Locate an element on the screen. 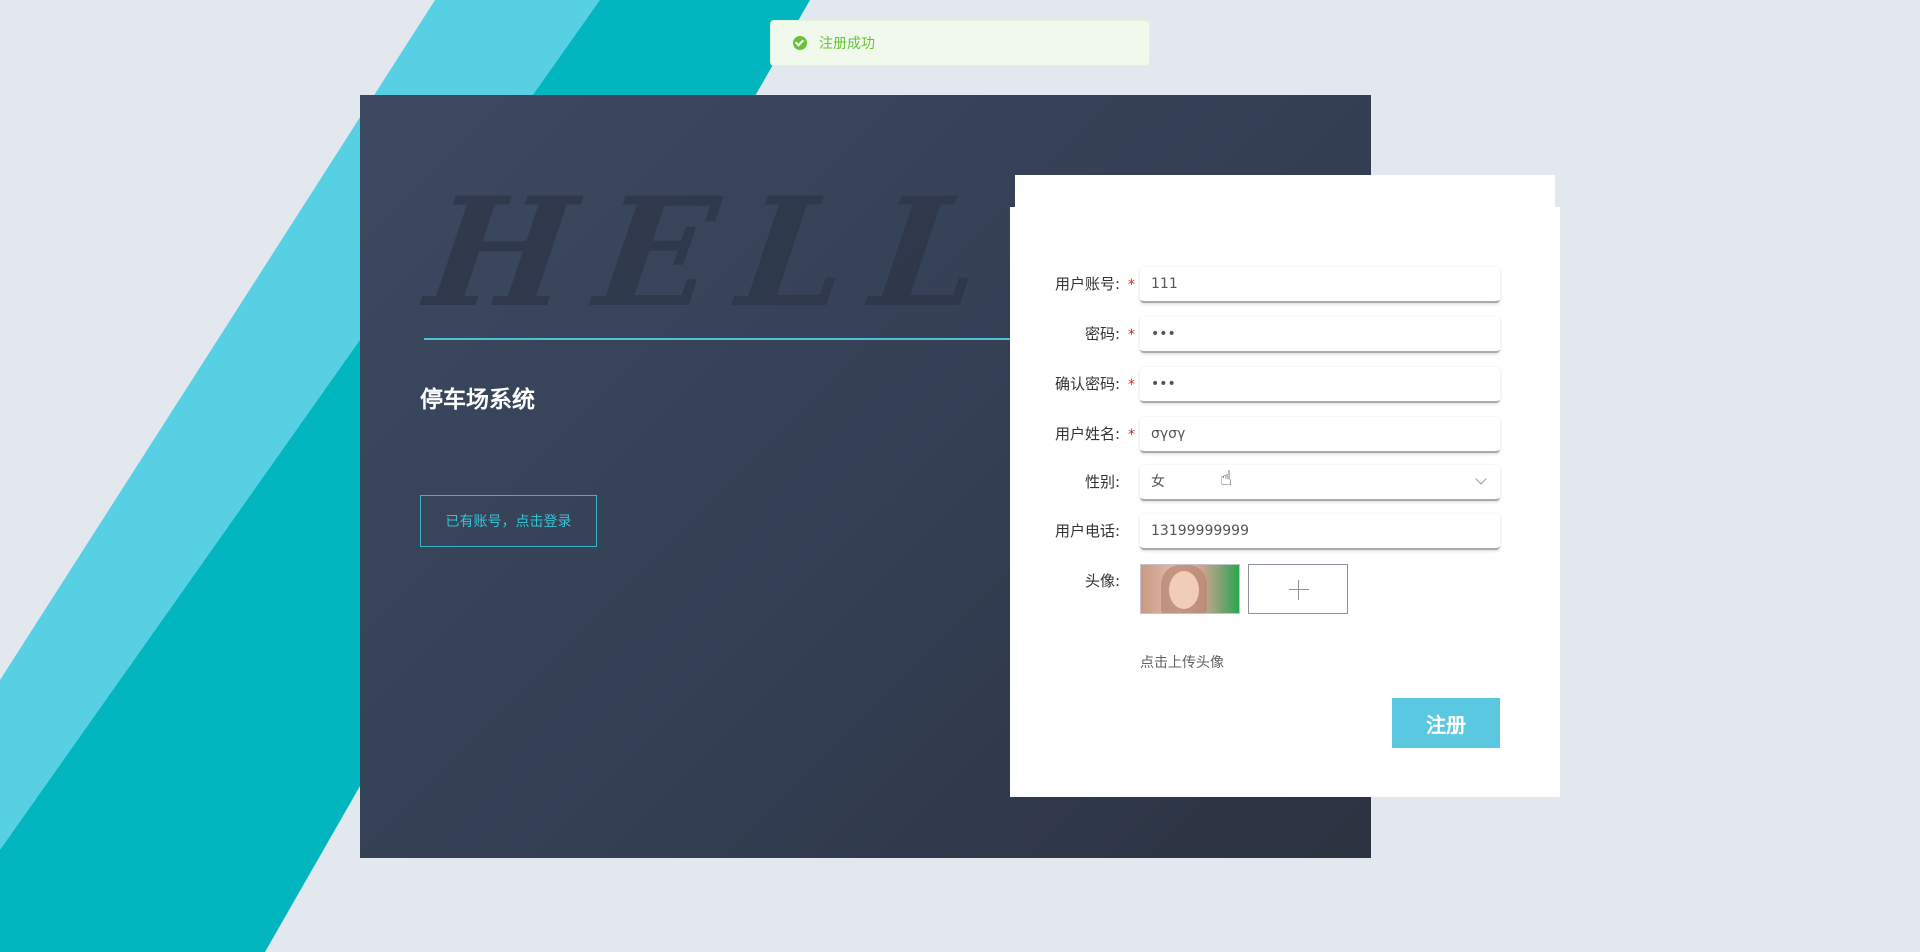 The height and width of the screenshot is (952, 1920). form-row-password: 密码: * ••• is located at coordinates (1260, 335).